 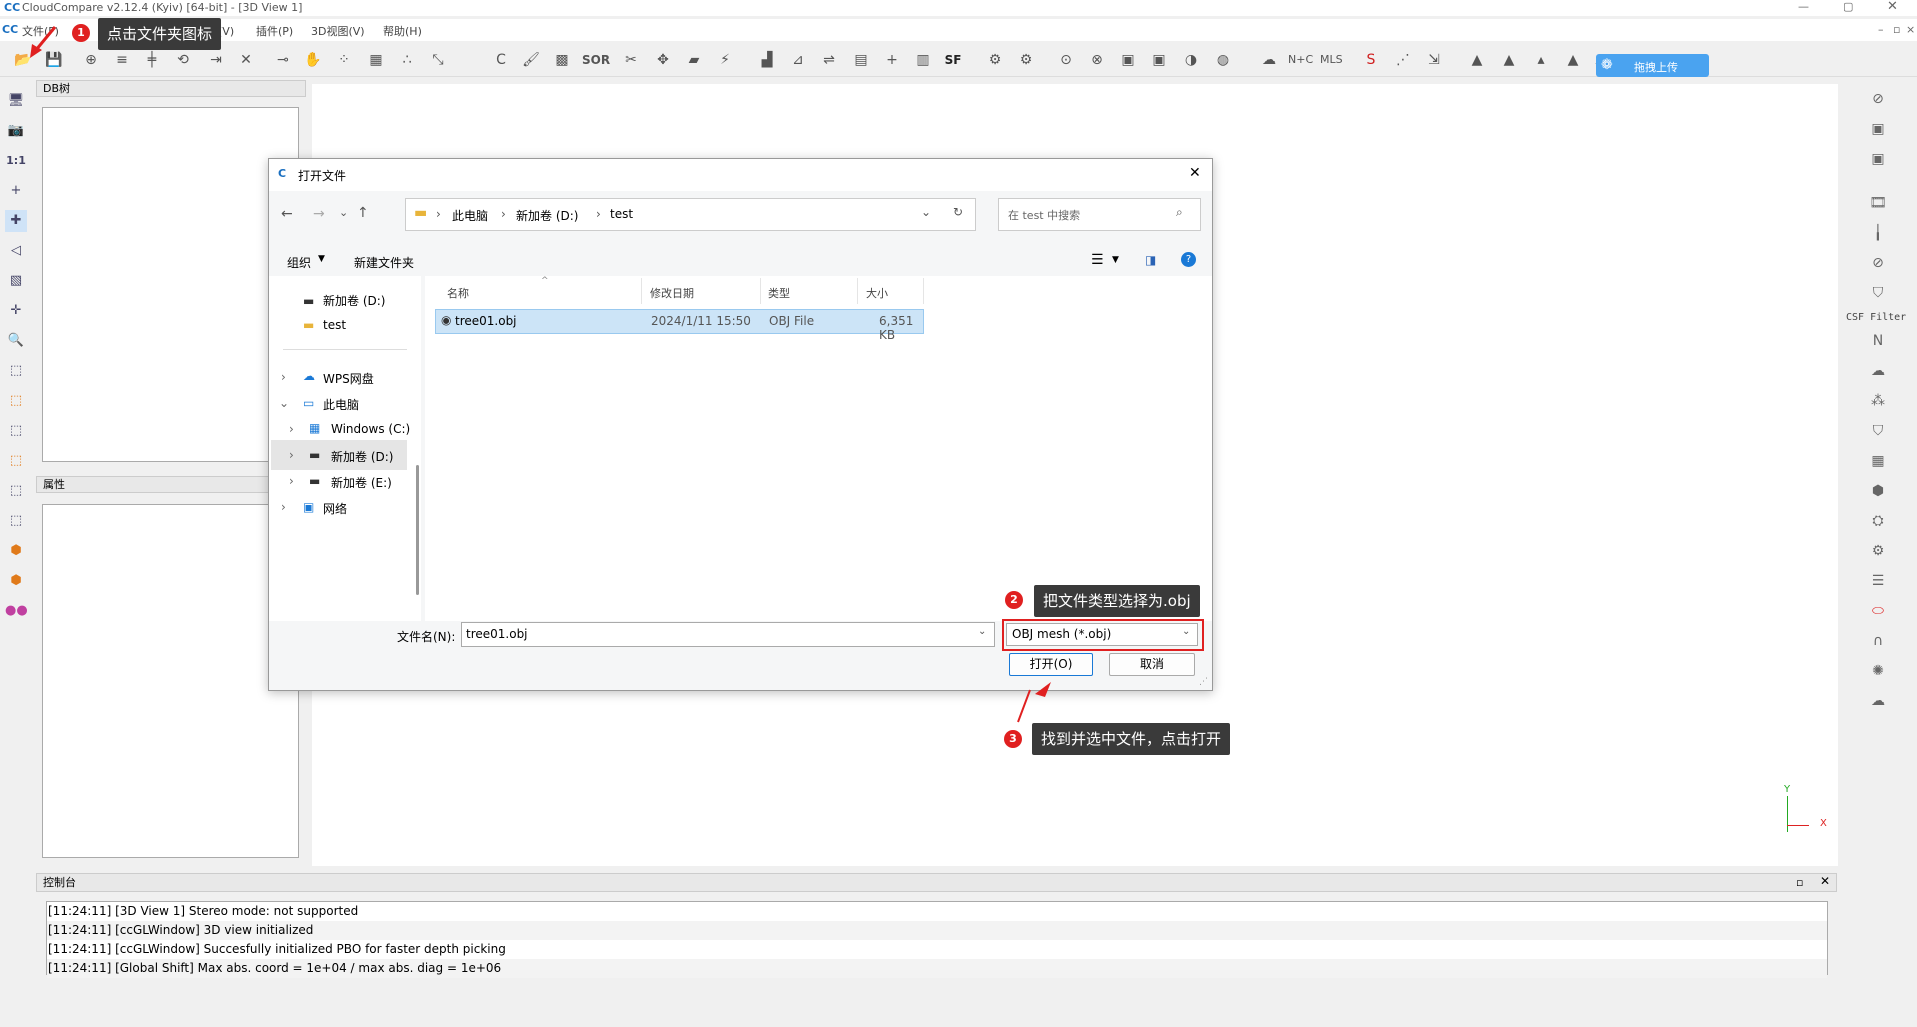 What do you see at coordinates (1013, 739) in the screenshot?
I see `step3-badge: 3` at bounding box center [1013, 739].